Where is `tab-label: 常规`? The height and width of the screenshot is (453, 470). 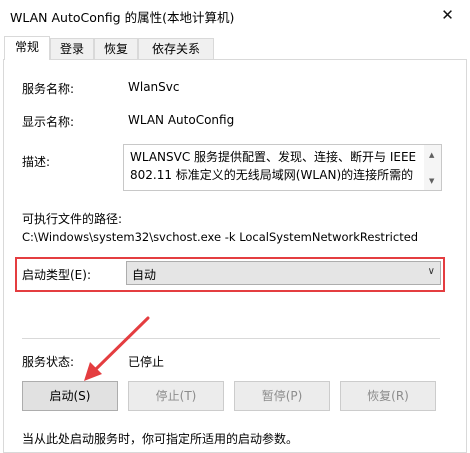 tab-label: 常规 is located at coordinates (26, 47).